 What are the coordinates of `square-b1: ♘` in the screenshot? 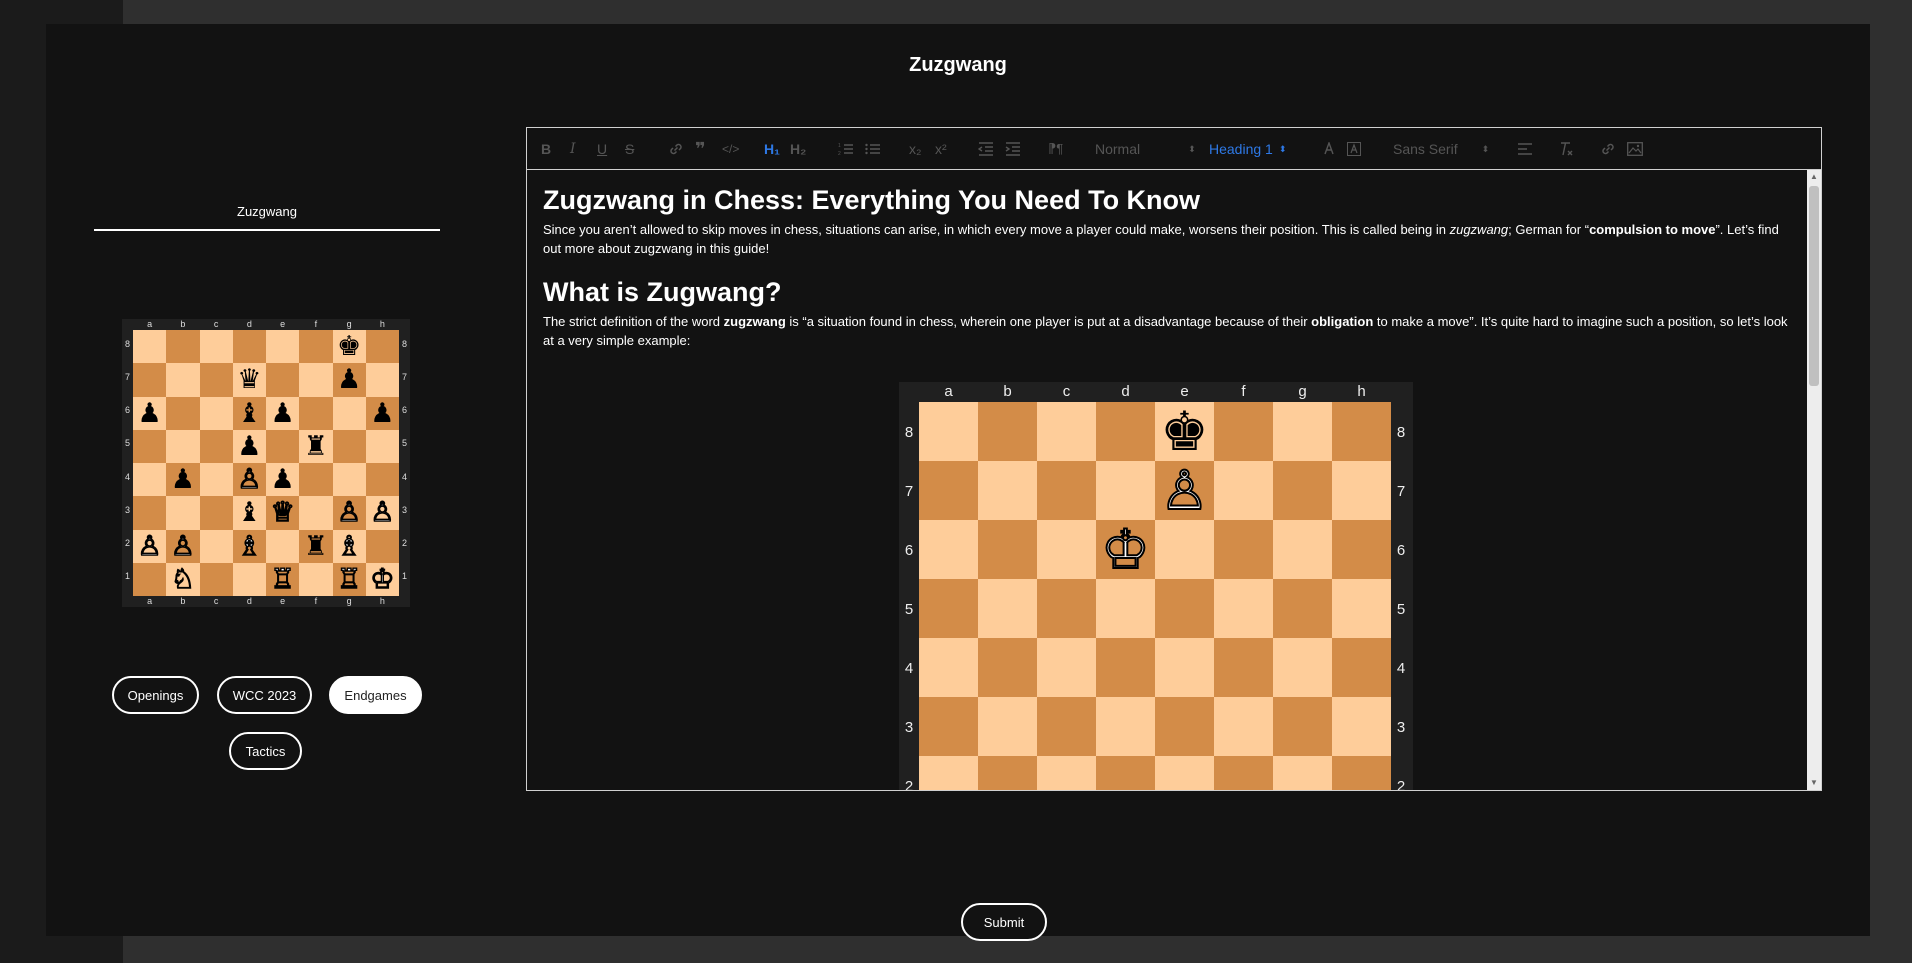 It's located at (183, 579).